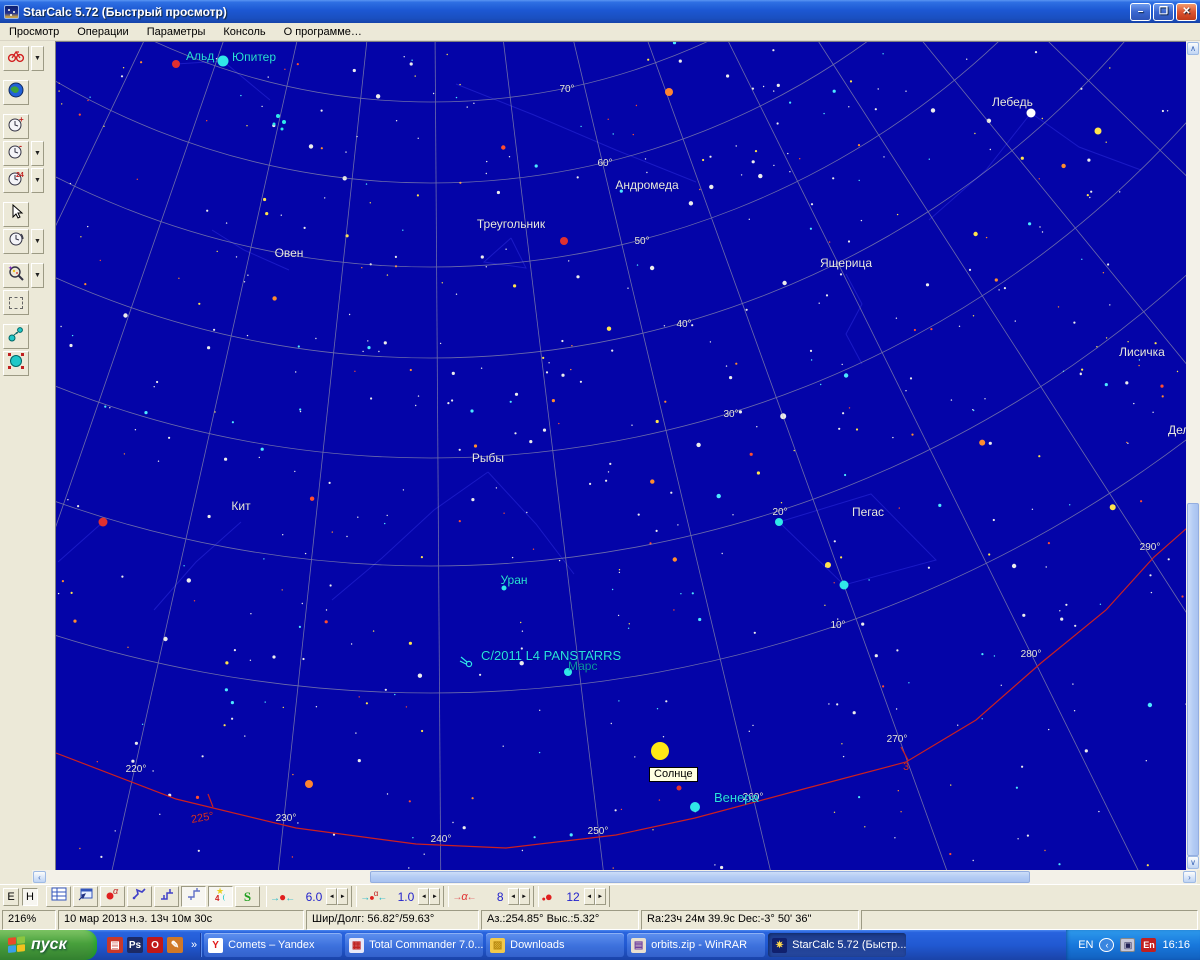 Image resolution: width=1200 pixels, height=960 pixels. I want to click on constellation-boundaries-alt-button, so click(193, 896).